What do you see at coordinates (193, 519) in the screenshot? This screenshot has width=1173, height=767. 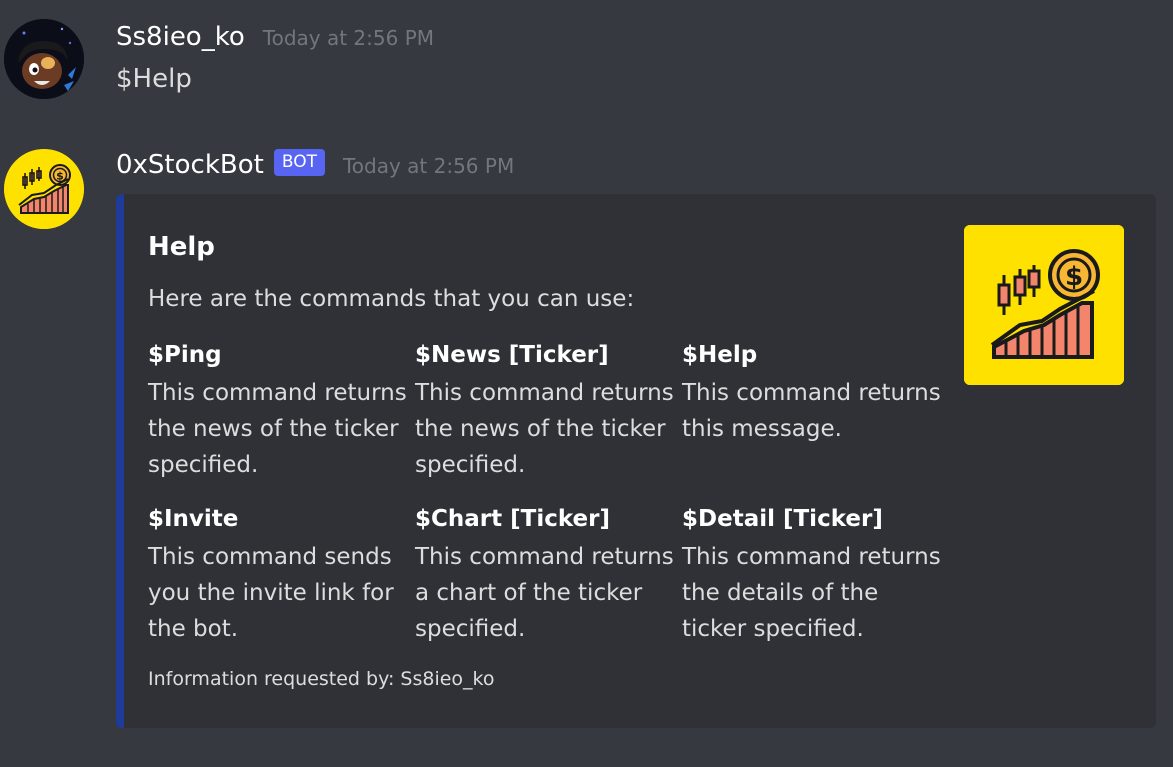 I see `field-name: $Invite` at bounding box center [193, 519].